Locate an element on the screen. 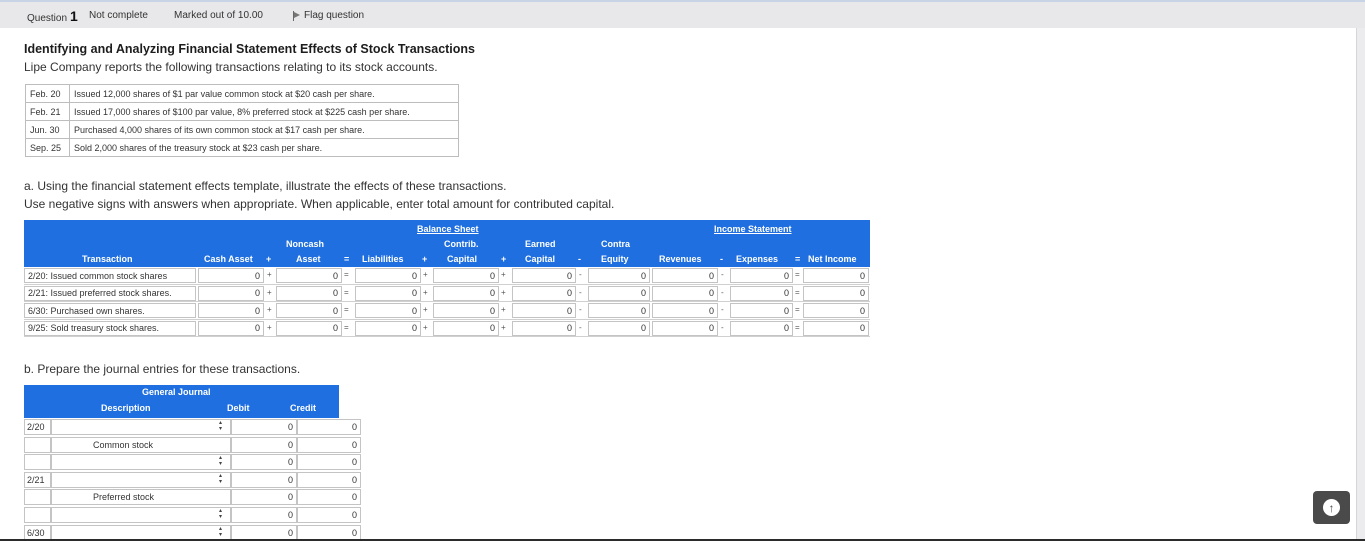  account-description: Common stock is located at coordinates (141, 444).